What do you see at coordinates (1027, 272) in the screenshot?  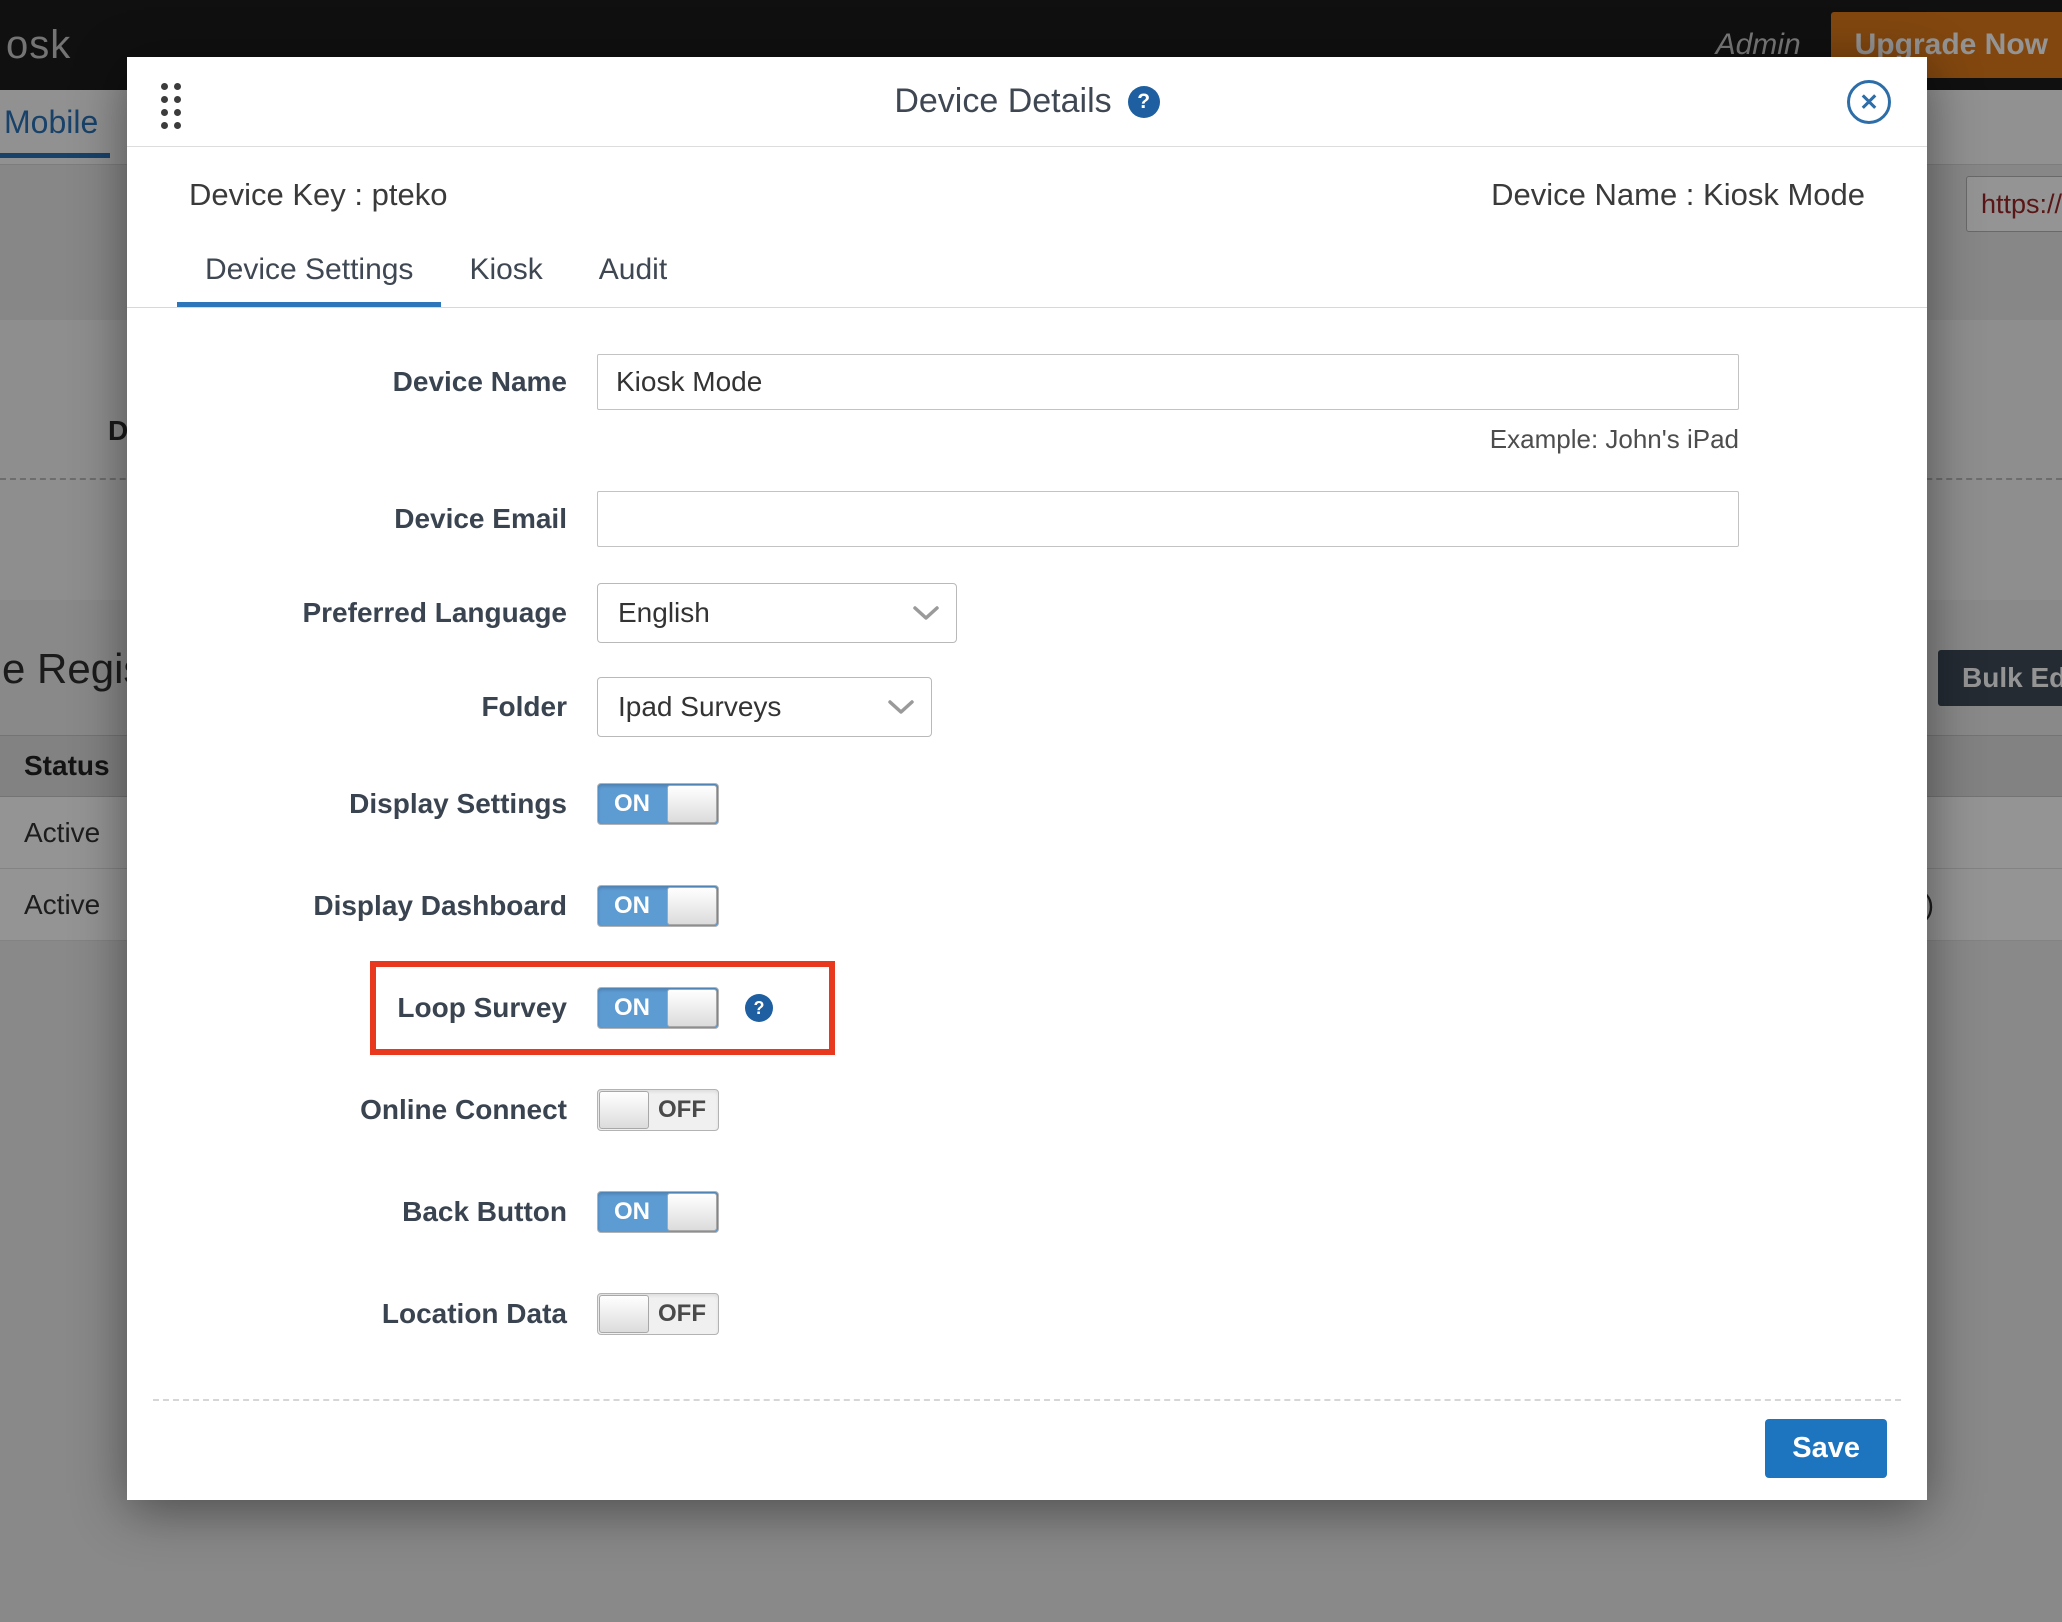 I see `modal-tabs: Device Settings Kiosk Audit` at bounding box center [1027, 272].